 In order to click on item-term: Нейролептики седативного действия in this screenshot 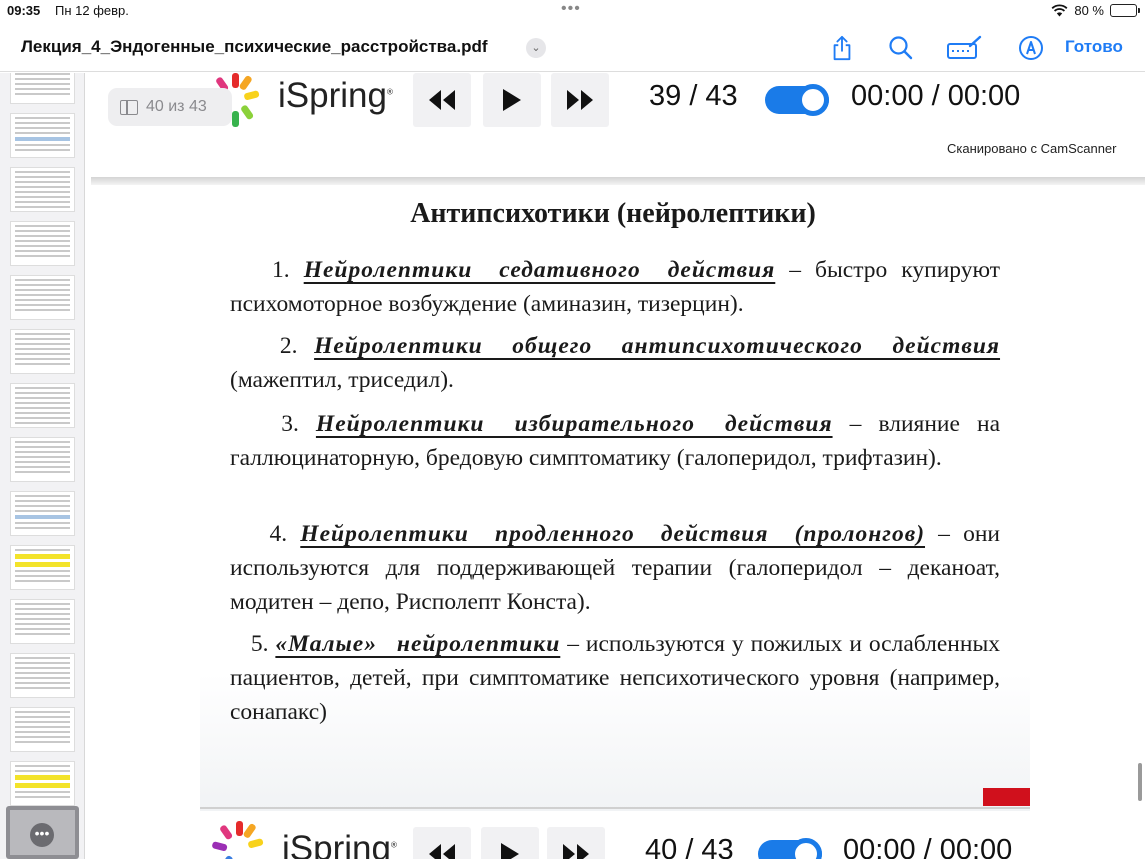, I will do `click(539, 270)`.